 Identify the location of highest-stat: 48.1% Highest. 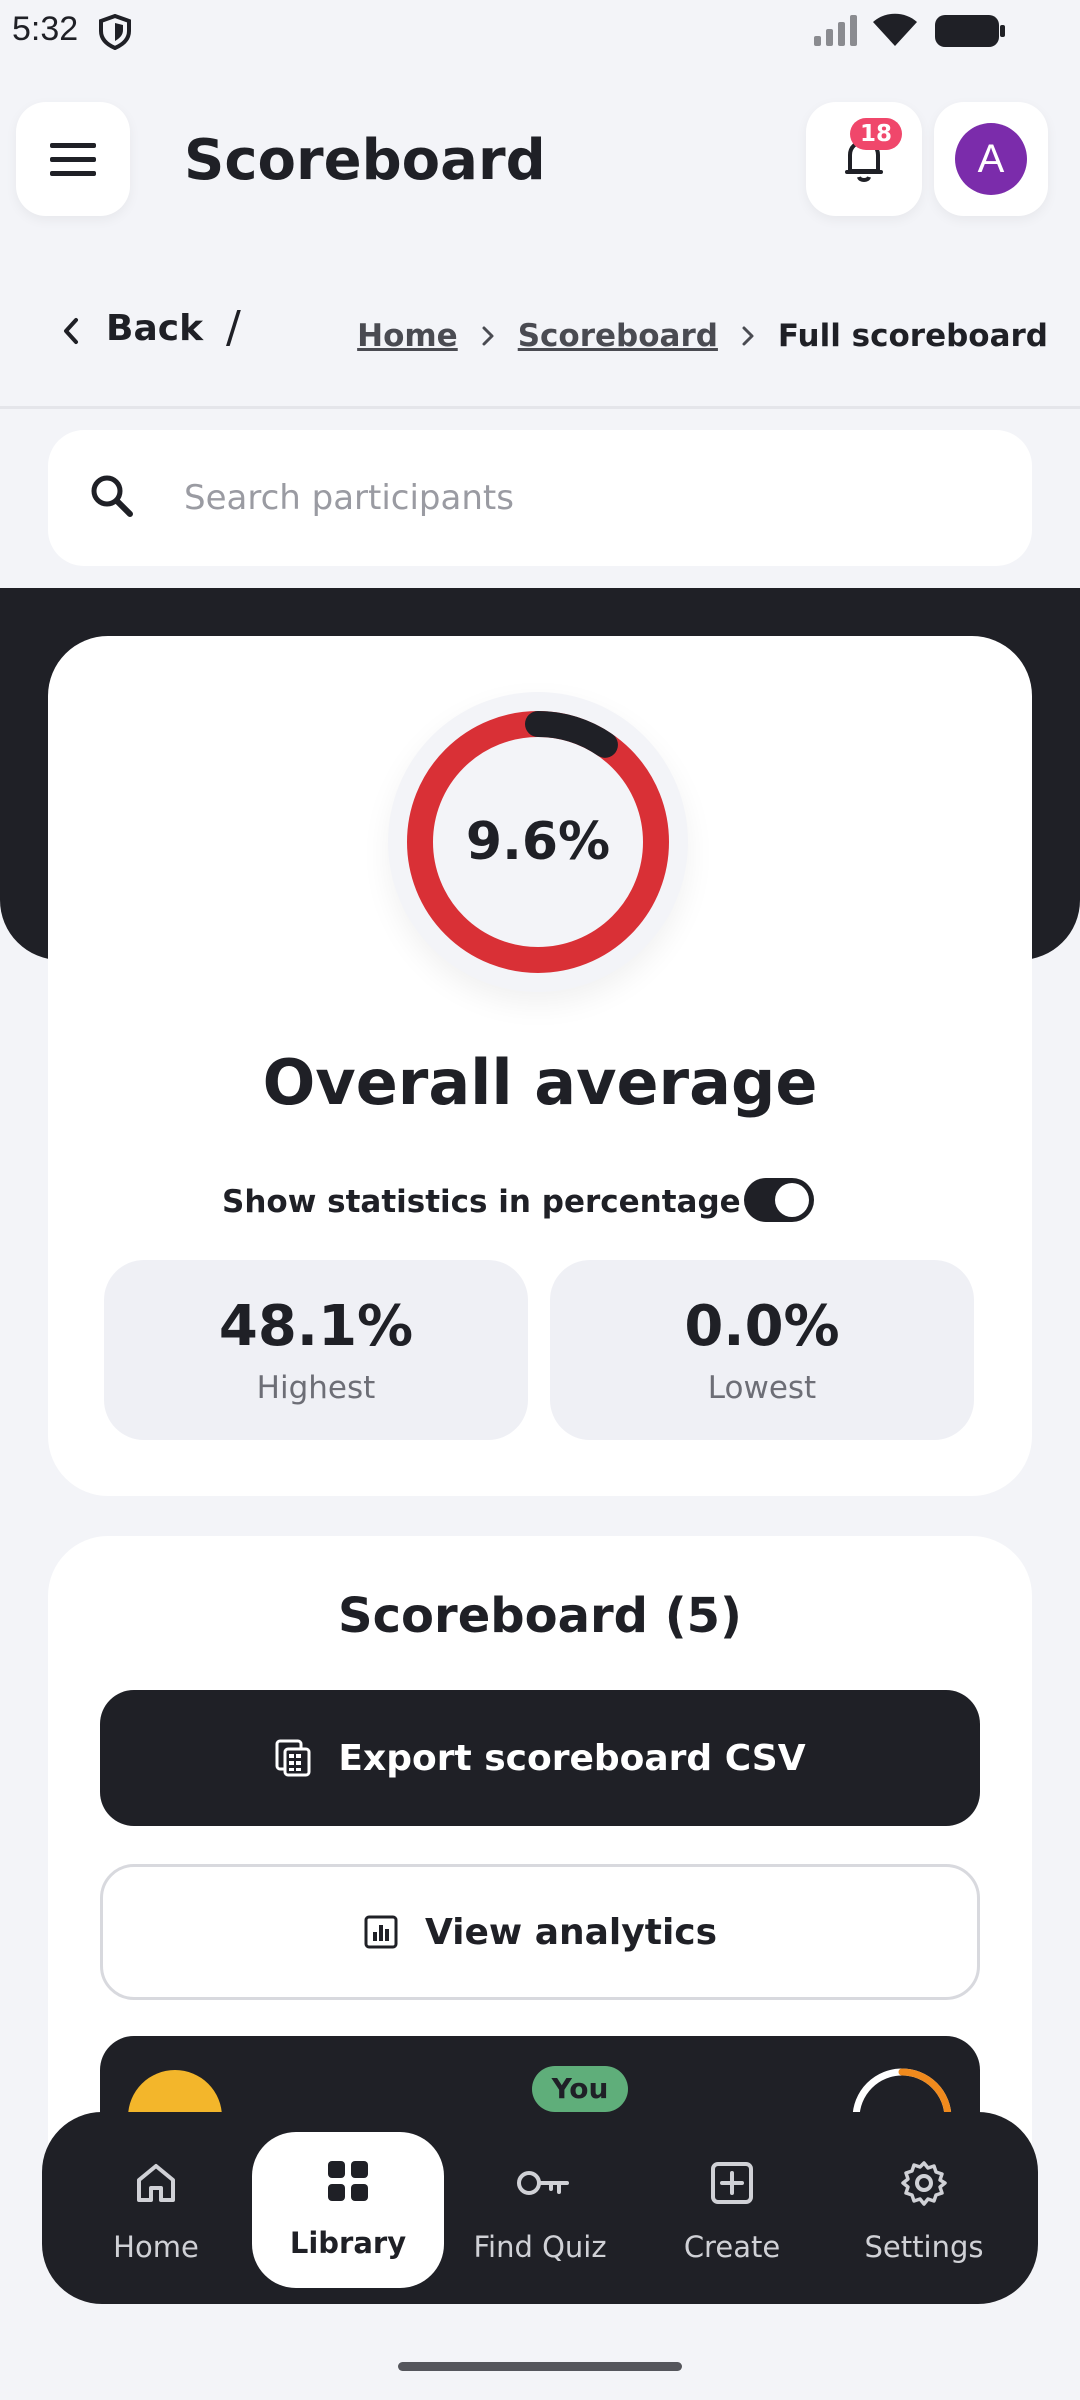
(316, 1350).